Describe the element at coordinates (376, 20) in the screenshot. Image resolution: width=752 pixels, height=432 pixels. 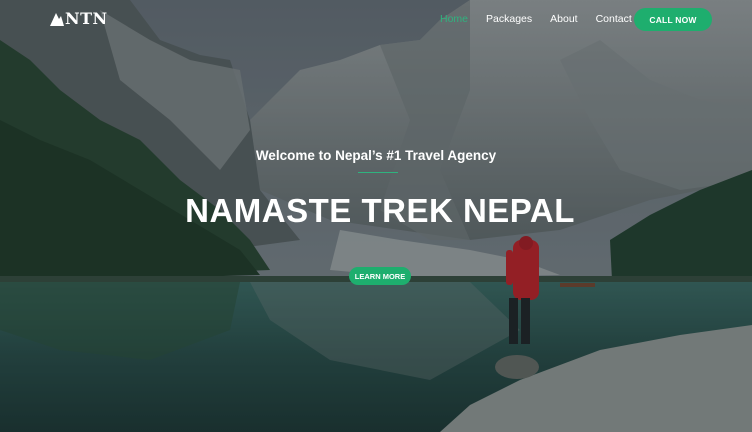
I see `top-navbar: NTN Home Packages About Contact CALL NOW` at that location.